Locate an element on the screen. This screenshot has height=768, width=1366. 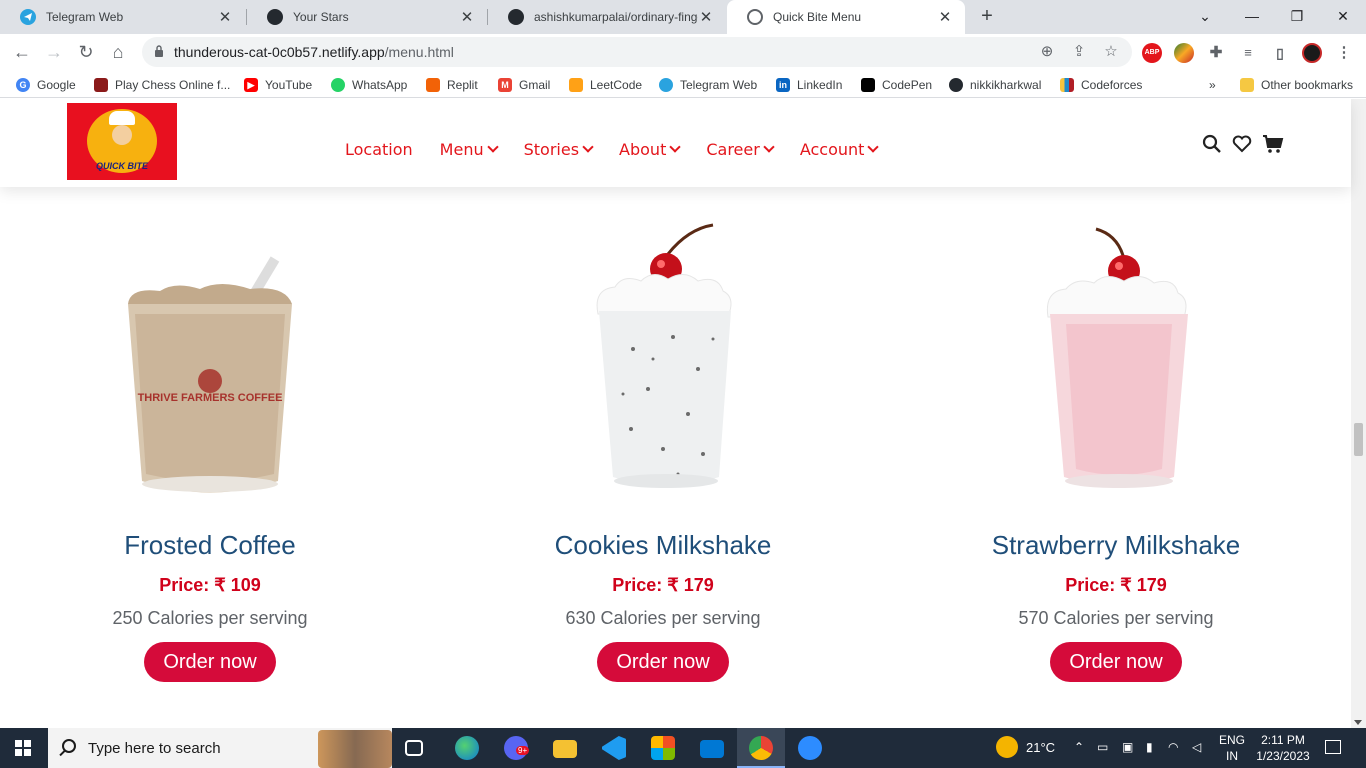
nav-menu: Menu is located at coordinates (469, 149).